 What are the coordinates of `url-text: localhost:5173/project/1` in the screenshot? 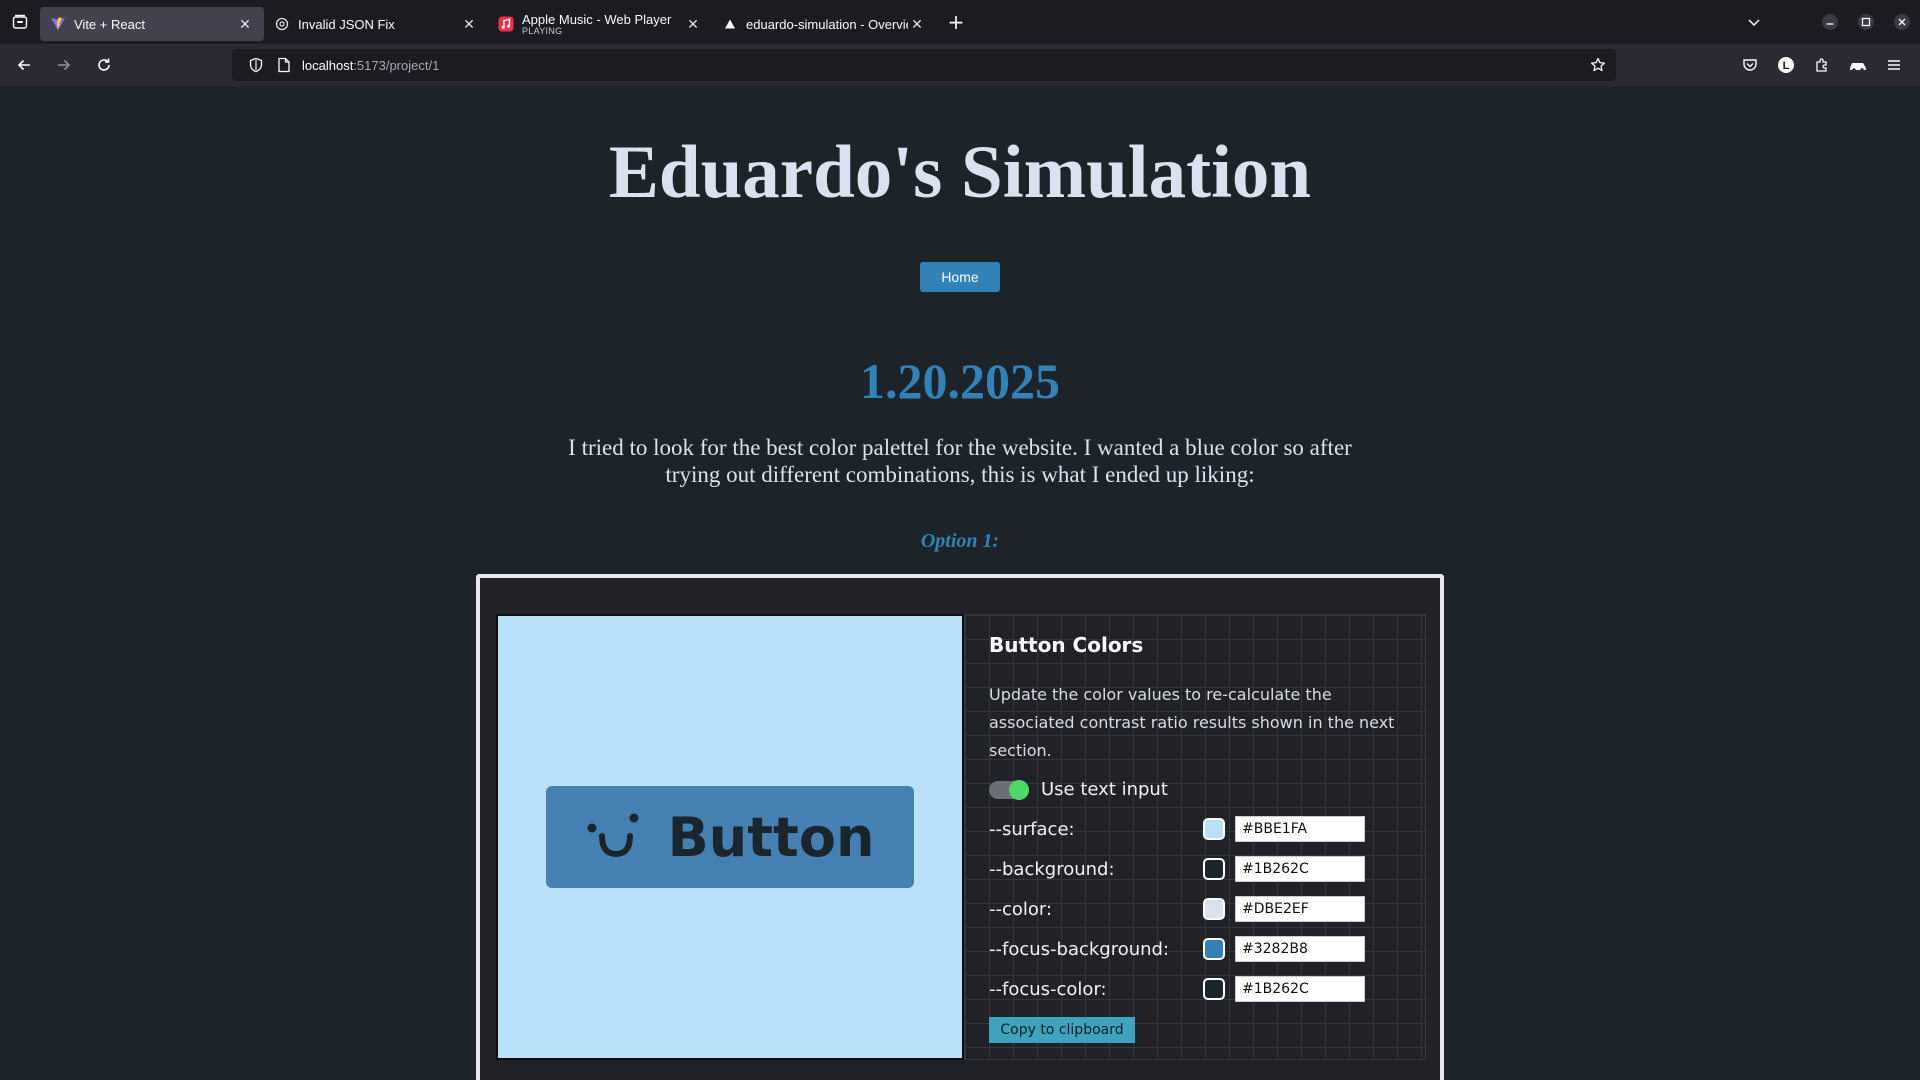 It's located at (370, 65).